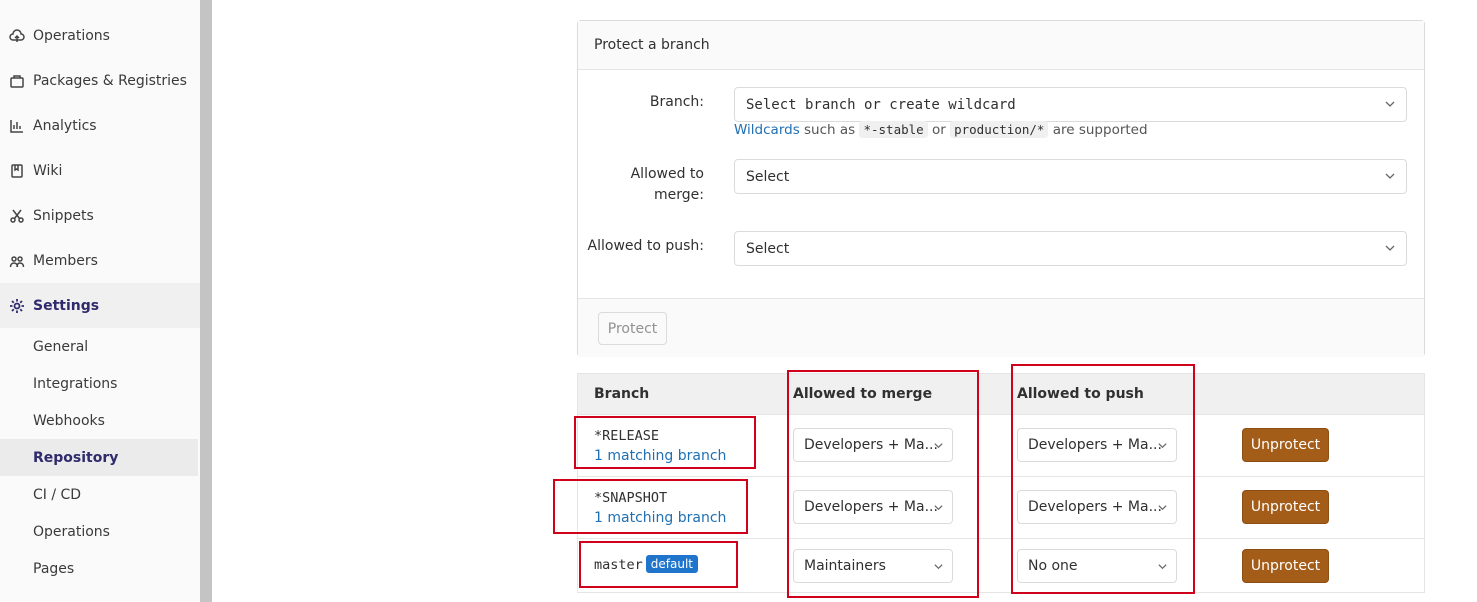  Describe the element at coordinates (17, 81) in the screenshot. I see `package-icon` at that location.